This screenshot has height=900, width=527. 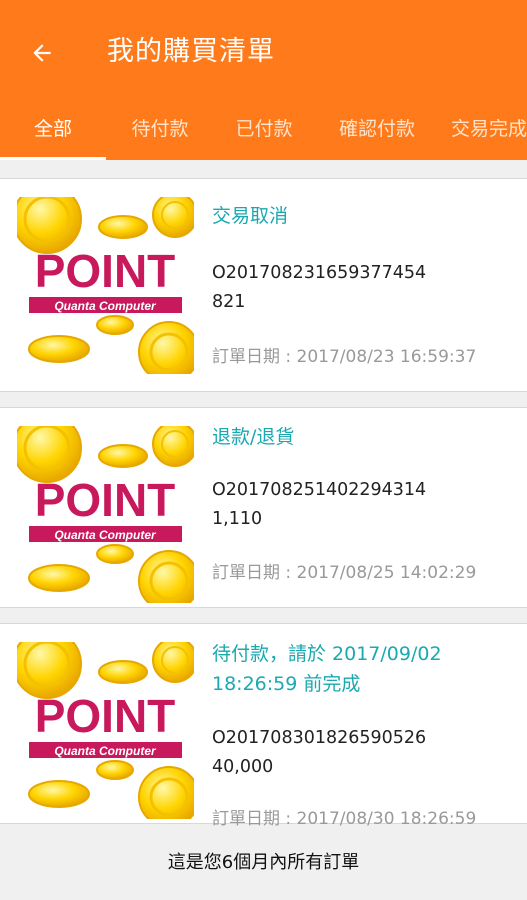 I want to click on tab-indicator, so click(x=53, y=158).